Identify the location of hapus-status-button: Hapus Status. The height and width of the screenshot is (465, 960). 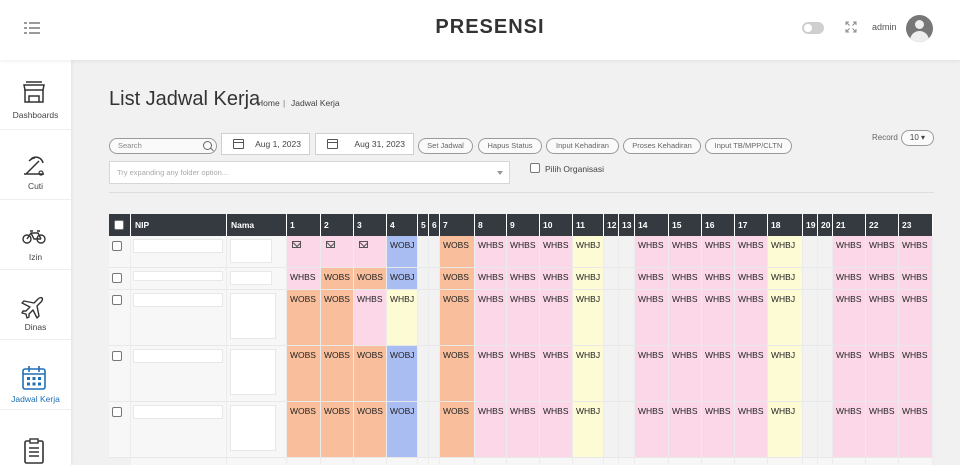
(510, 146).